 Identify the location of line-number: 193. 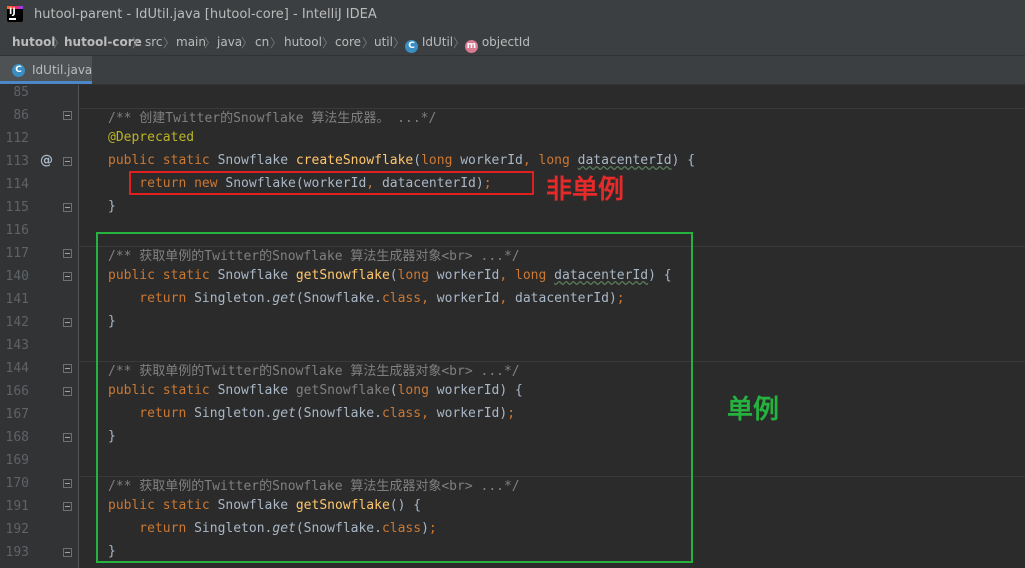
(17, 552).